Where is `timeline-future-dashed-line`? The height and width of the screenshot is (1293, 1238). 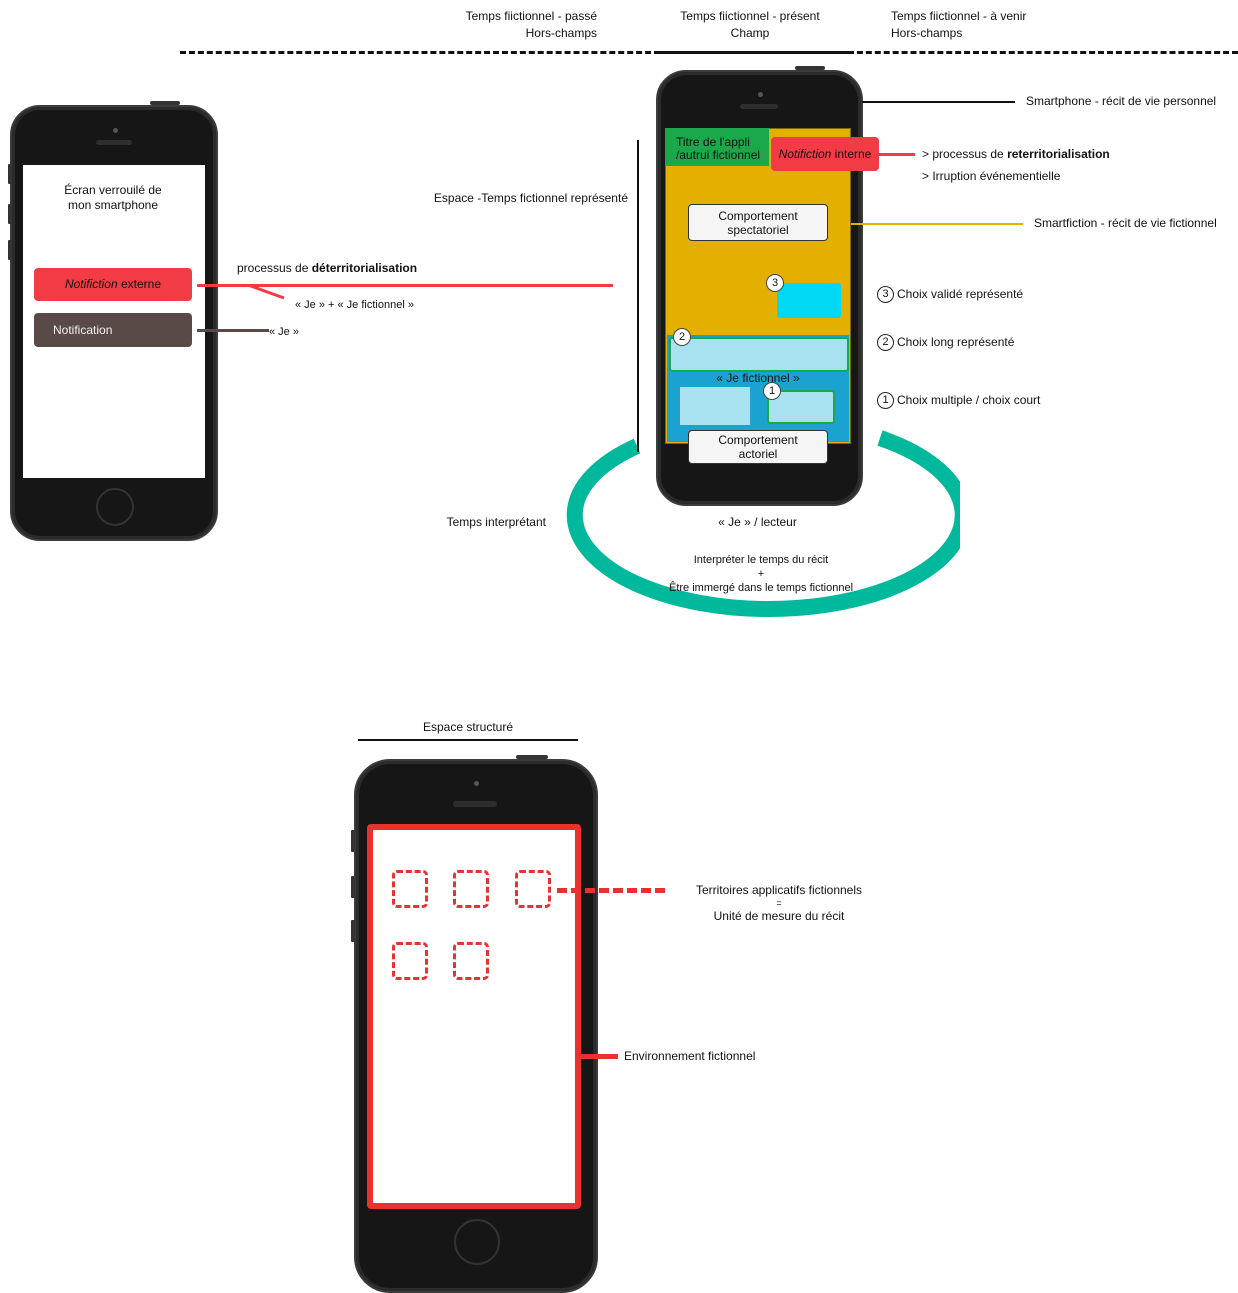
timeline-future-dashed-line is located at coordinates (1043, 52).